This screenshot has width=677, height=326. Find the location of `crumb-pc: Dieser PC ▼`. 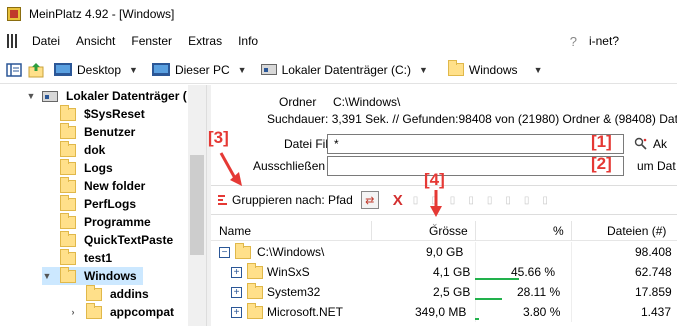

crumb-pc: Dieser PC ▼ is located at coordinates (202, 70).